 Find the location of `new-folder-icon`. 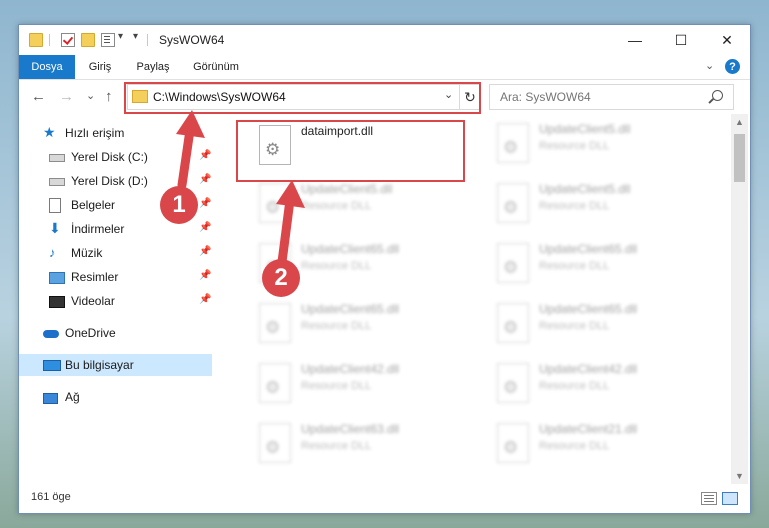

new-folder-icon is located at coordinates (88, 40).